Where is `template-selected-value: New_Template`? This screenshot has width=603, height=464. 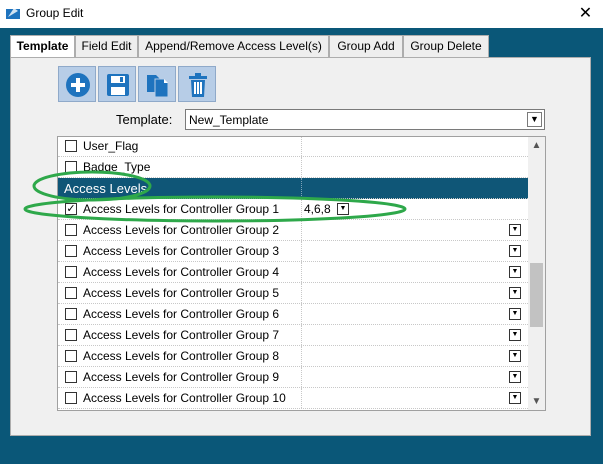
template-selected-value: New_Template is located at coordinates (229, 120).